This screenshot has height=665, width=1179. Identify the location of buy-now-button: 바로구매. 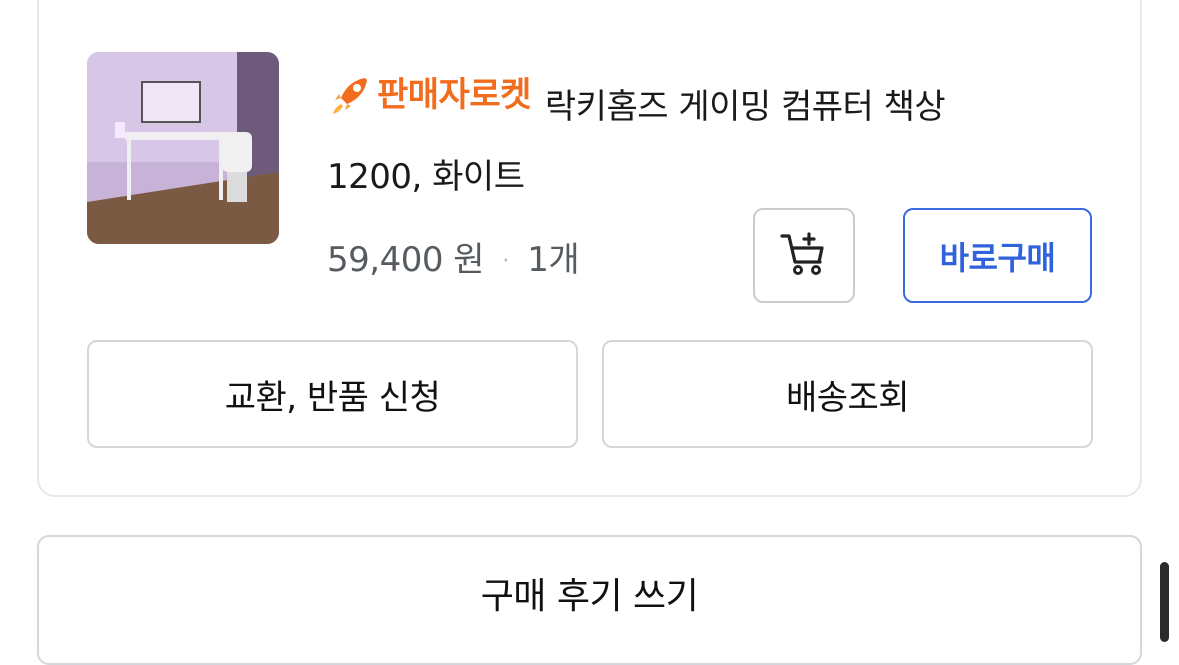
(997, 255).